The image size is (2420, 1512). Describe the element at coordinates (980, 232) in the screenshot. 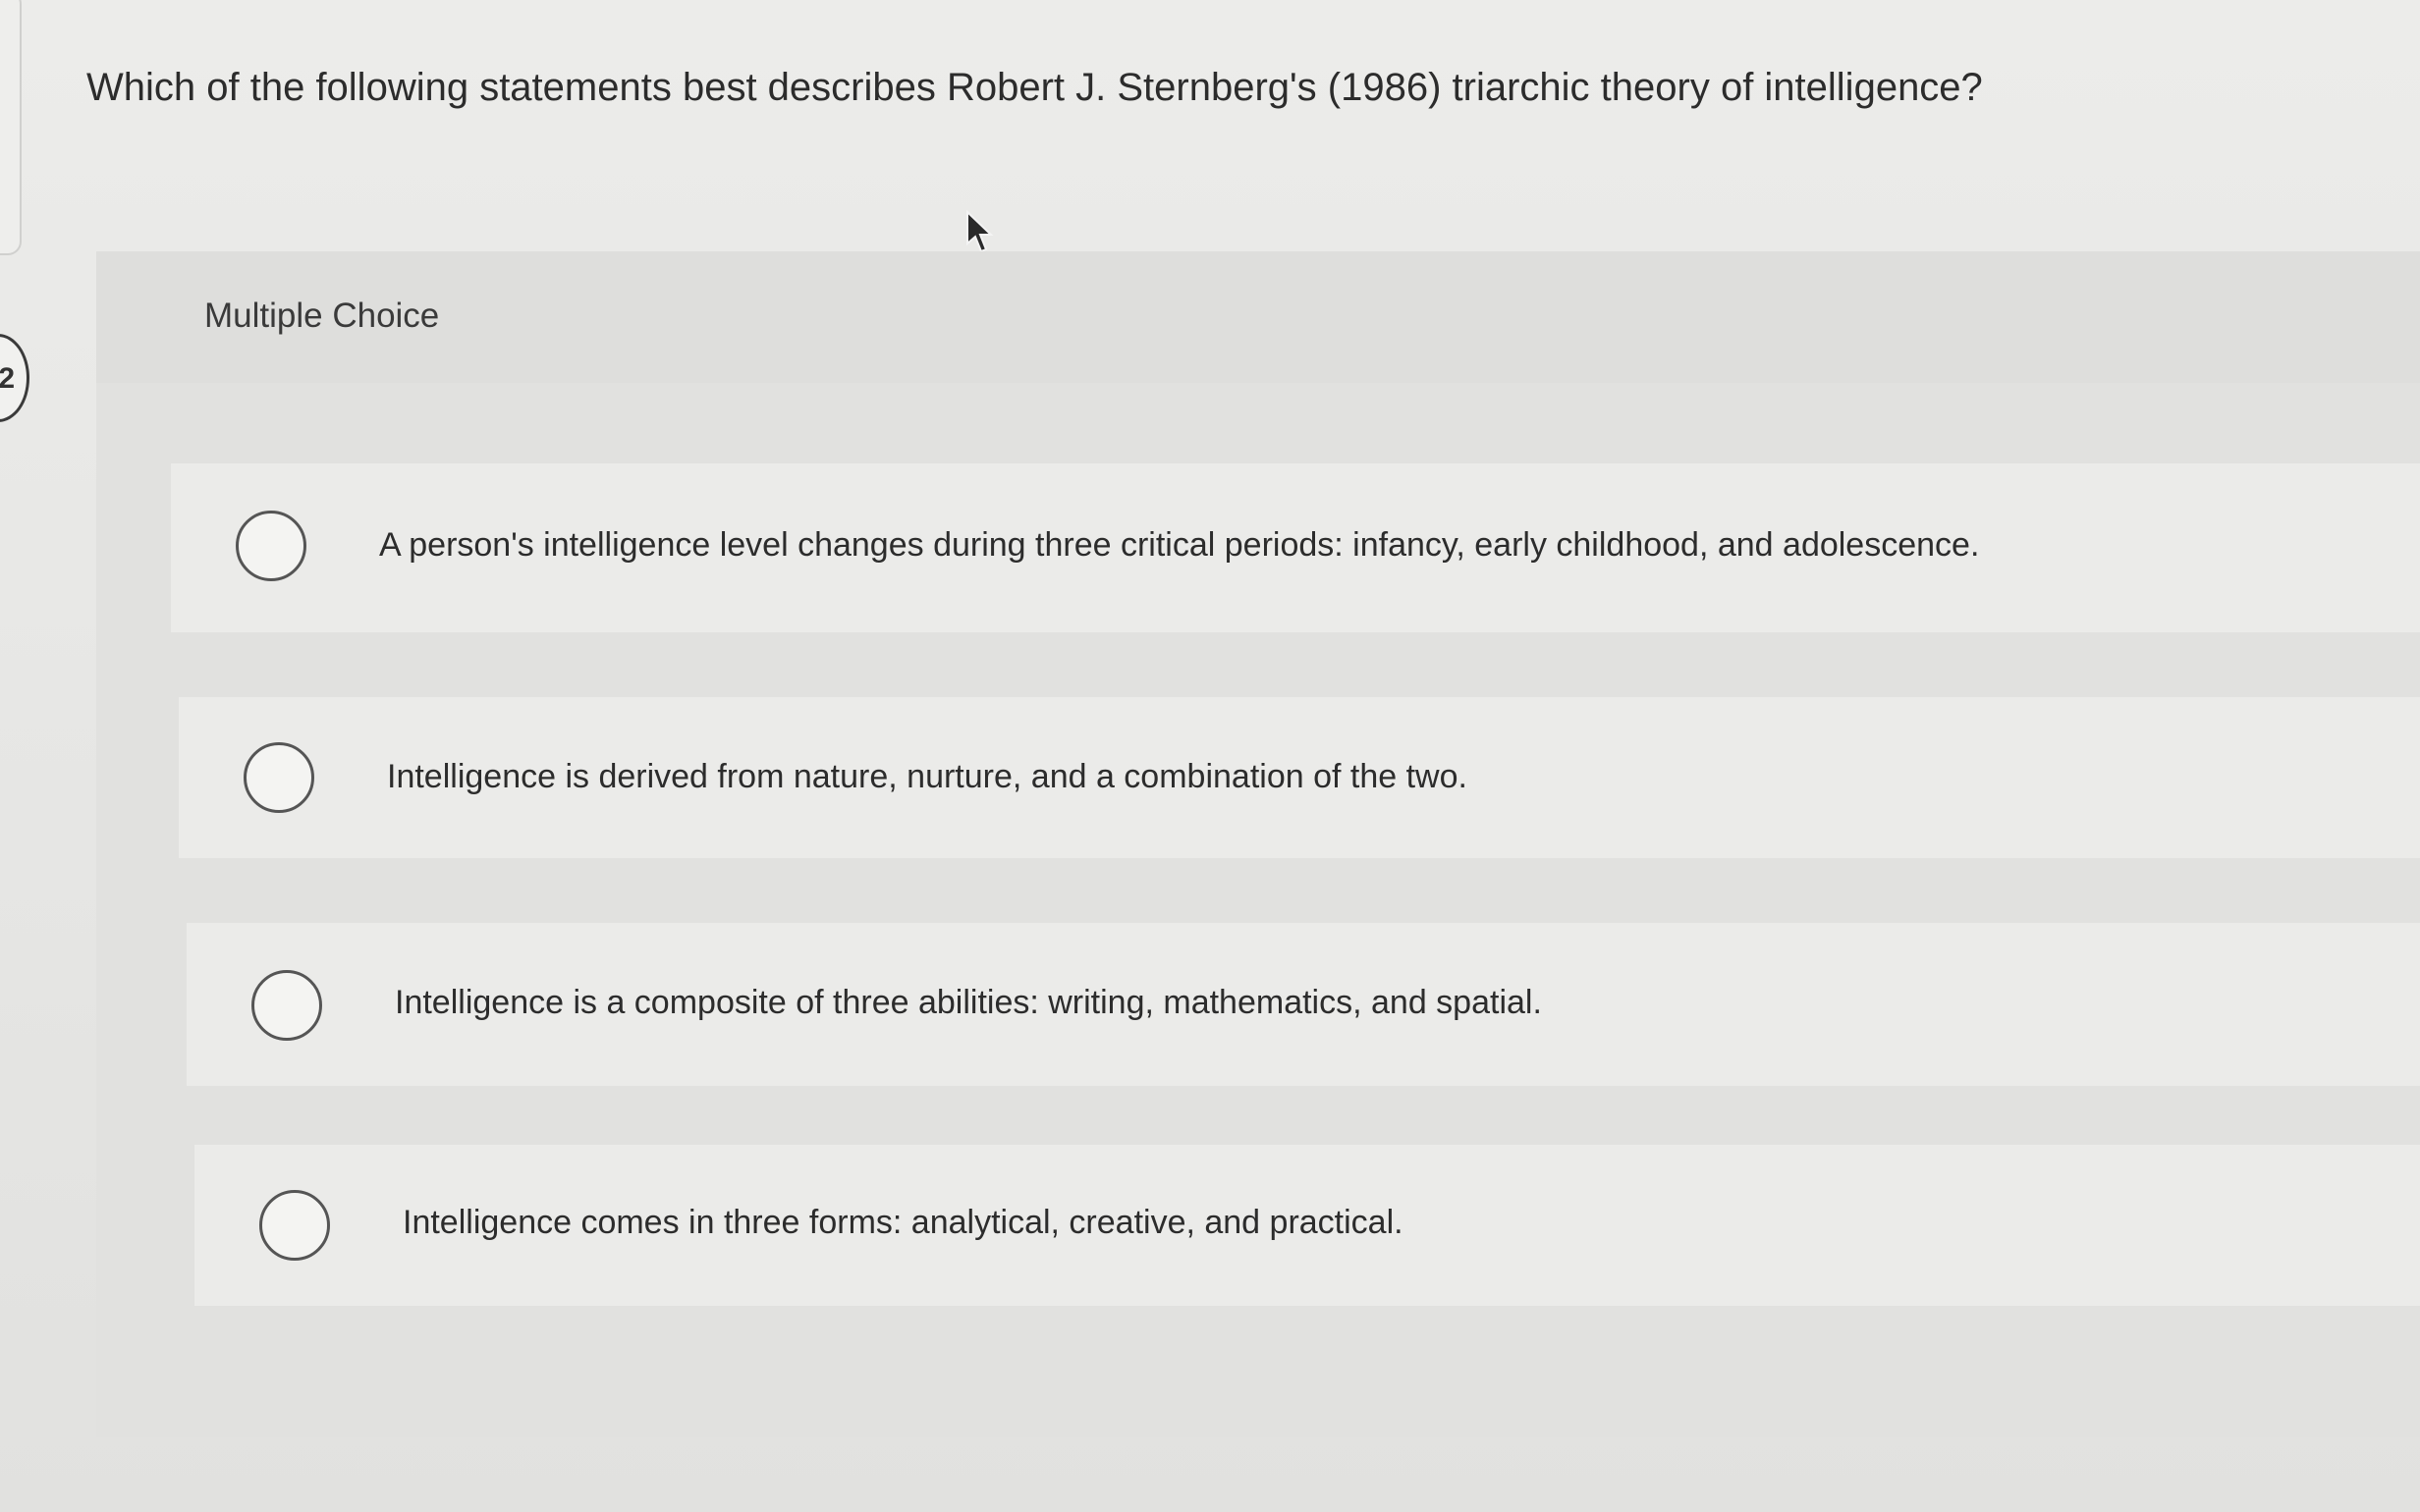

I see `mouse-pointer-icon` at that location.